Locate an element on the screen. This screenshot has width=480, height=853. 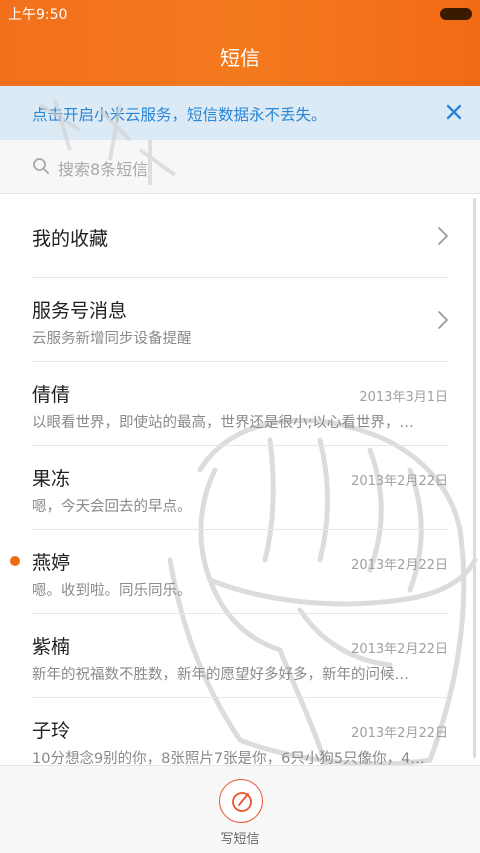
message-preview: 嗯。收到啦。同乐同乐。 is located at coordinates (112, 591).